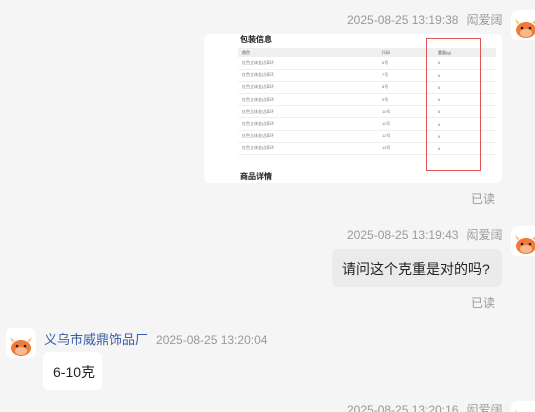 The width and height of the screenshot is (535, 412). I want to click on message-bubble: 请问这个克重是对的吗?, so click(417, 268).